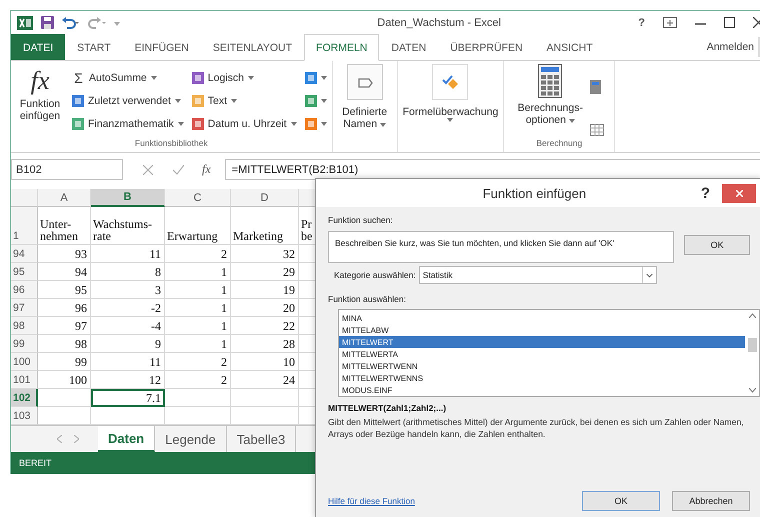 This screenshot has width=760, height=517. I want to click on table-cell: 24, so click(265, 380).